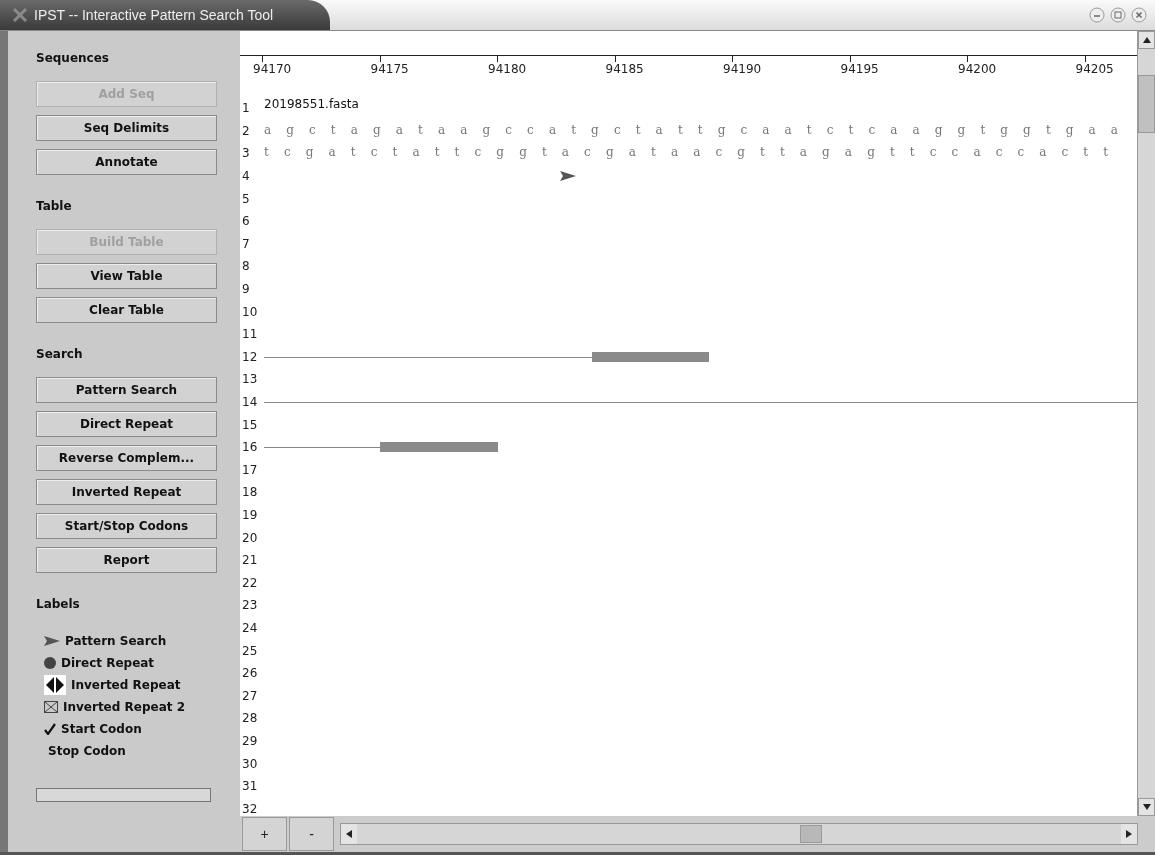 The image size is (1155, 855). What do you see at coordinates (1146, 423) in the screenshot?
I see `vertical-scrollbar` at bounding box center [1146, 423].